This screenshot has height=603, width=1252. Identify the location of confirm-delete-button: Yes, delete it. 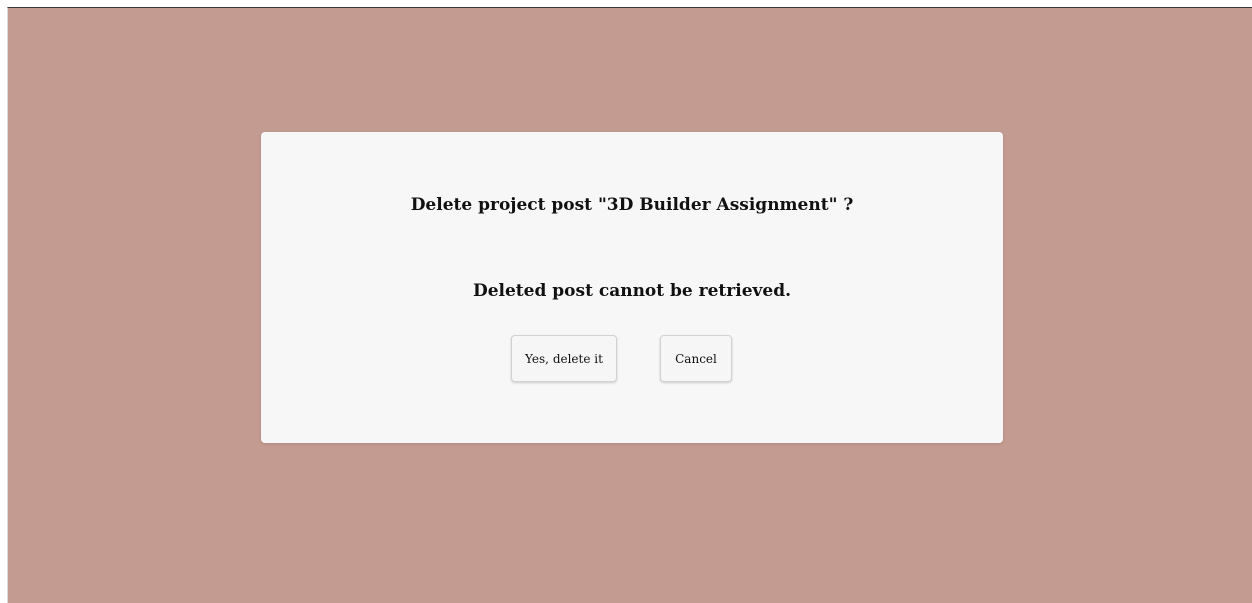
(564, 358).